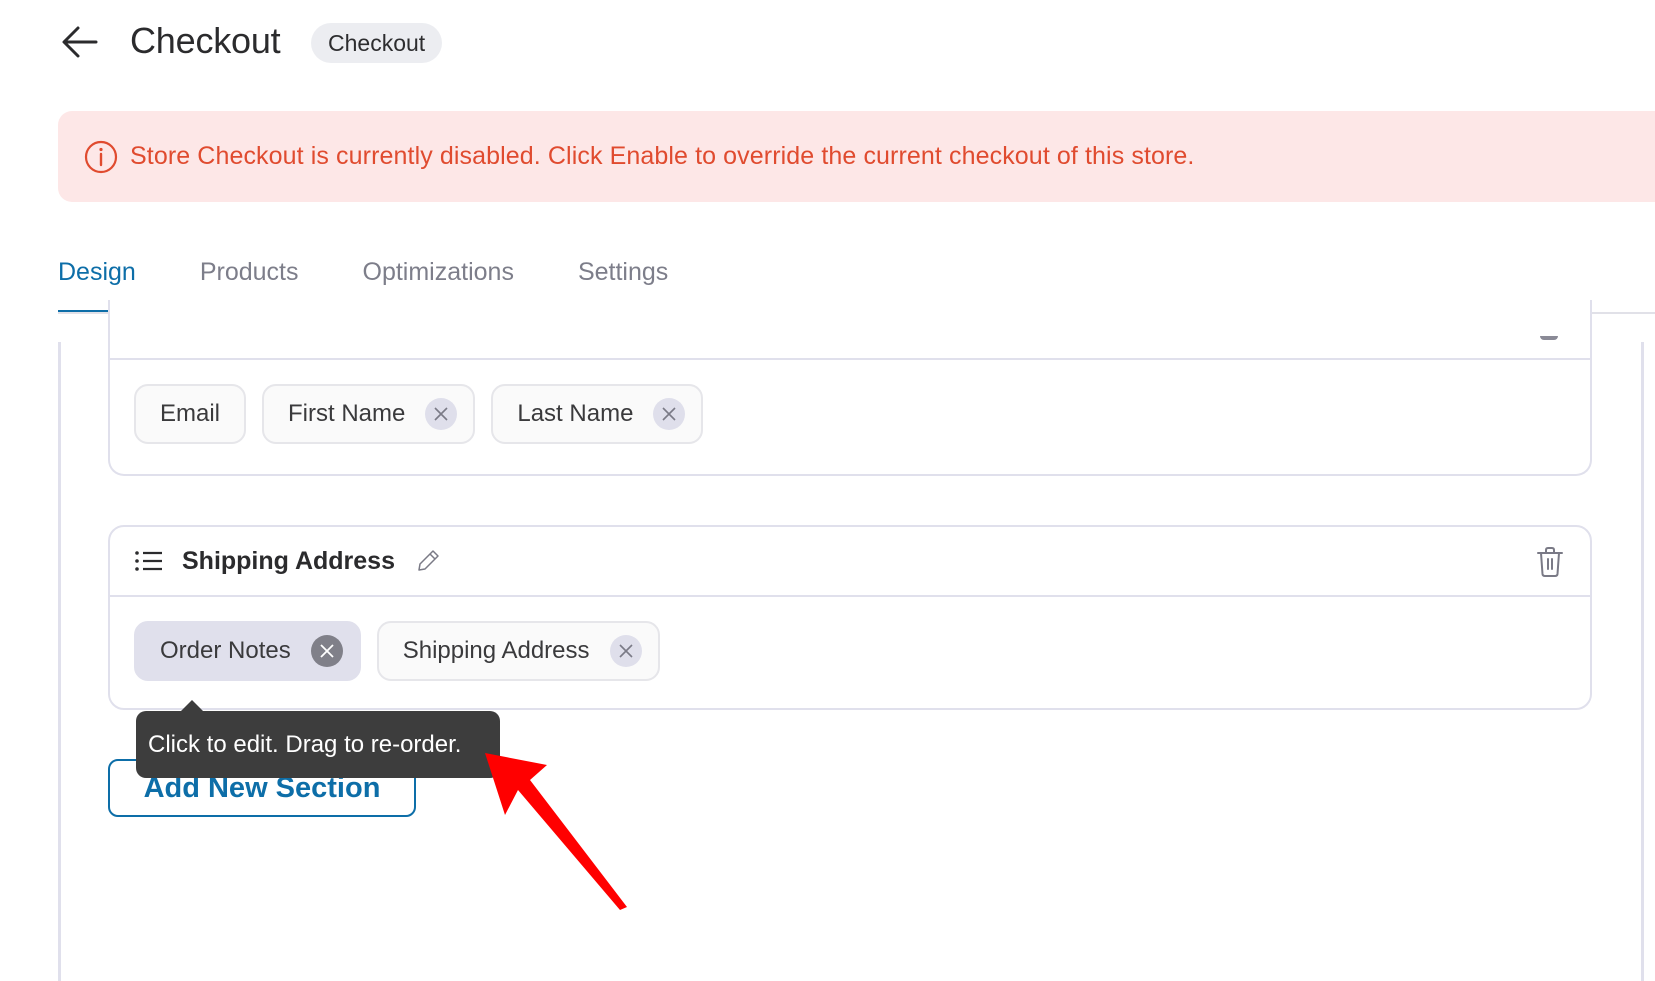  I want to click on field-chip-label: Order Notes, so click(225, 650).